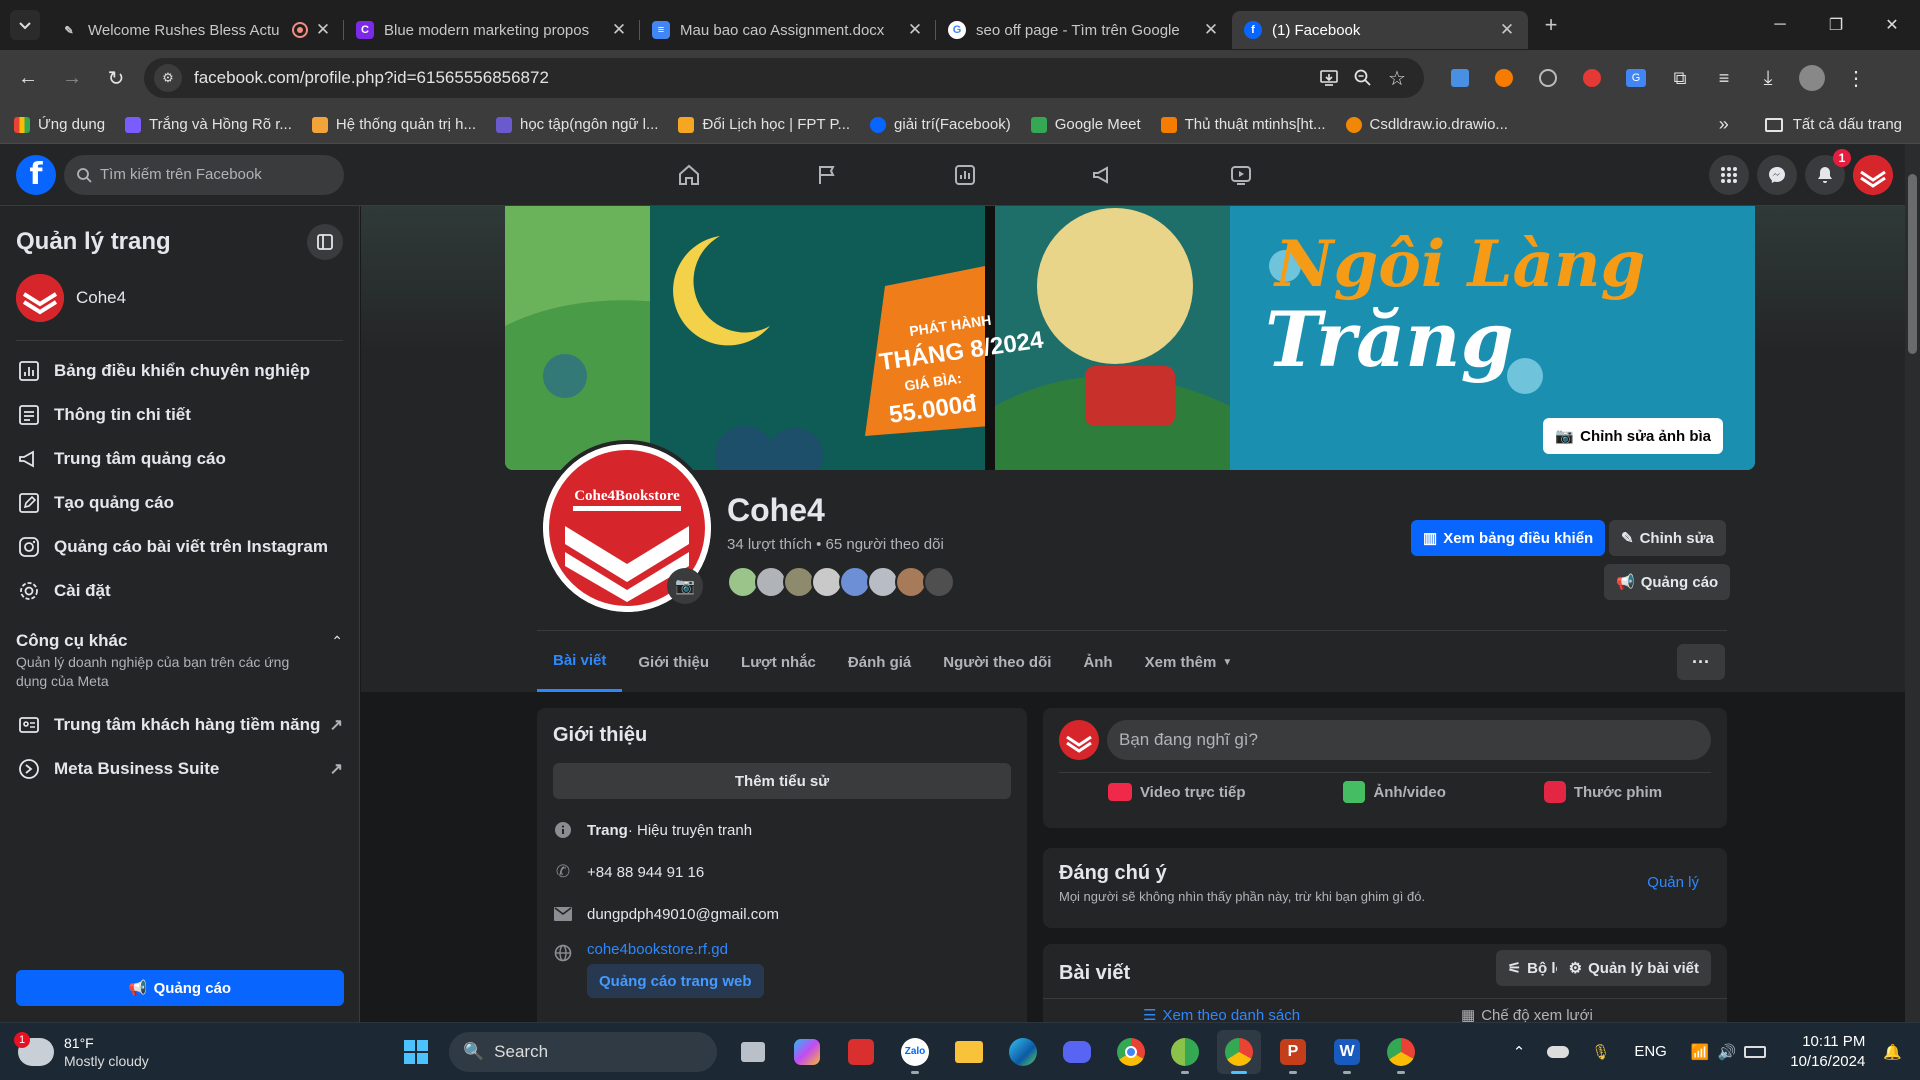  I want to click on word-icon: W, so click(1347, 1052).